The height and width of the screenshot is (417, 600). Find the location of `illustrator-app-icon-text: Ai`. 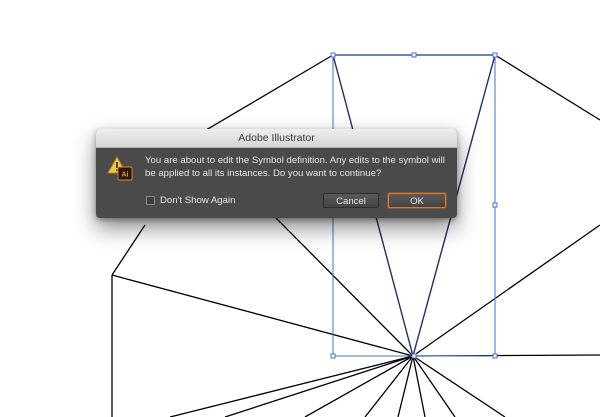

illustrator-app-icon-text: Ai is located at coordinates (125, 175).